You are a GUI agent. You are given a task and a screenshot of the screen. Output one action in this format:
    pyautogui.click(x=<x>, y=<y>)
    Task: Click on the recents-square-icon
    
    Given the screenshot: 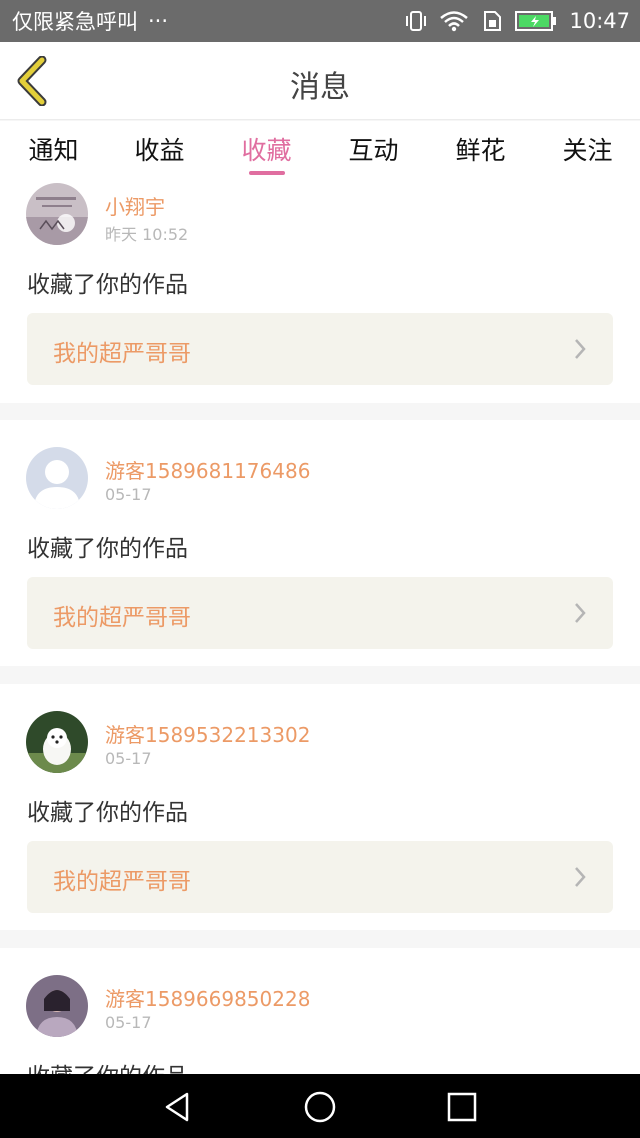 What is the action you would take?
    pyautogui.click(x=462, y=1107)
    